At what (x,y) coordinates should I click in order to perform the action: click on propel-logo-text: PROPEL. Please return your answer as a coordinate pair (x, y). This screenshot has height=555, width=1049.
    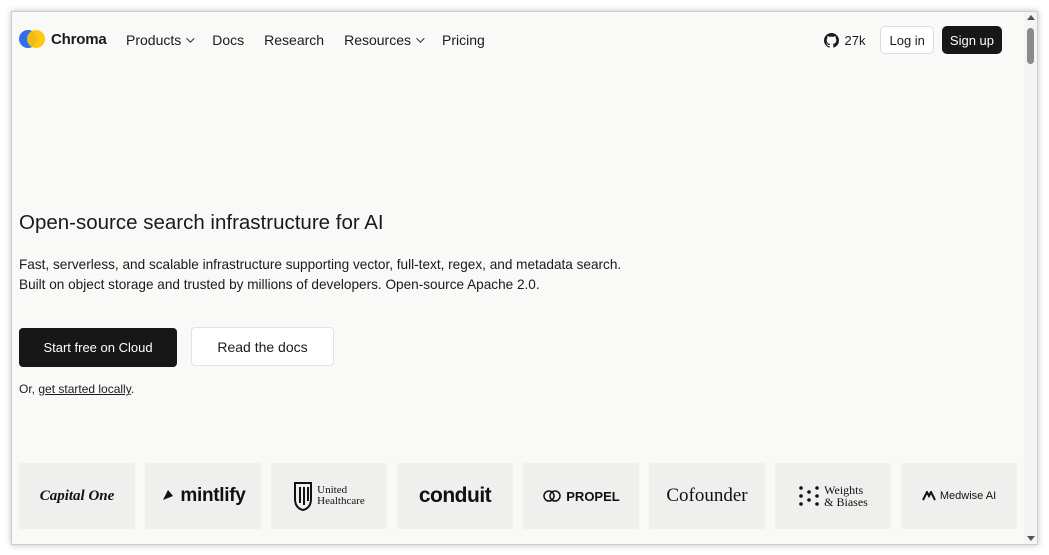
    Looking at the image, I should click on (593, 496).